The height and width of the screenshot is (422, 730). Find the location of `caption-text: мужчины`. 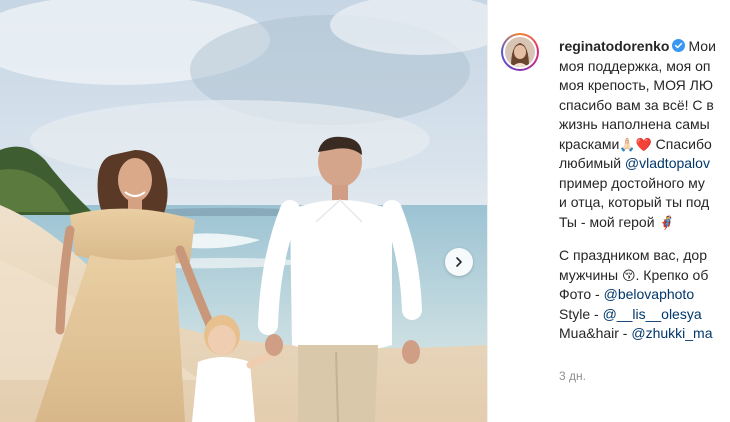

caption-text: мужчины is located at coordinates (589, 274).